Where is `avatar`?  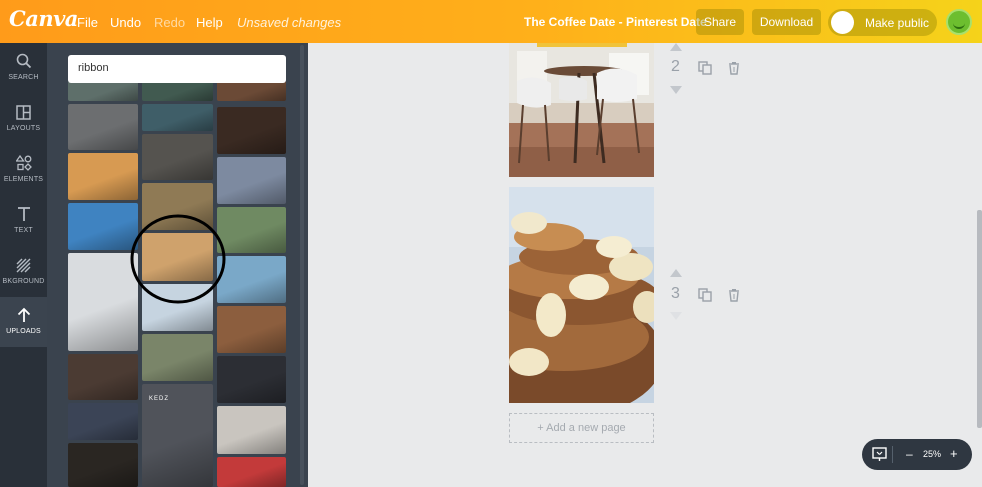
avatar is located at coordinates (959, 22).